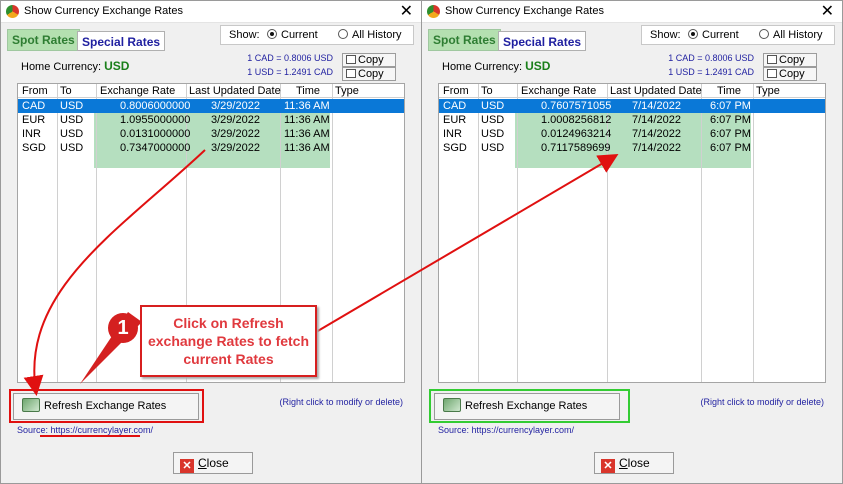  I want to click on step-badge: 1, so click(123, 328).